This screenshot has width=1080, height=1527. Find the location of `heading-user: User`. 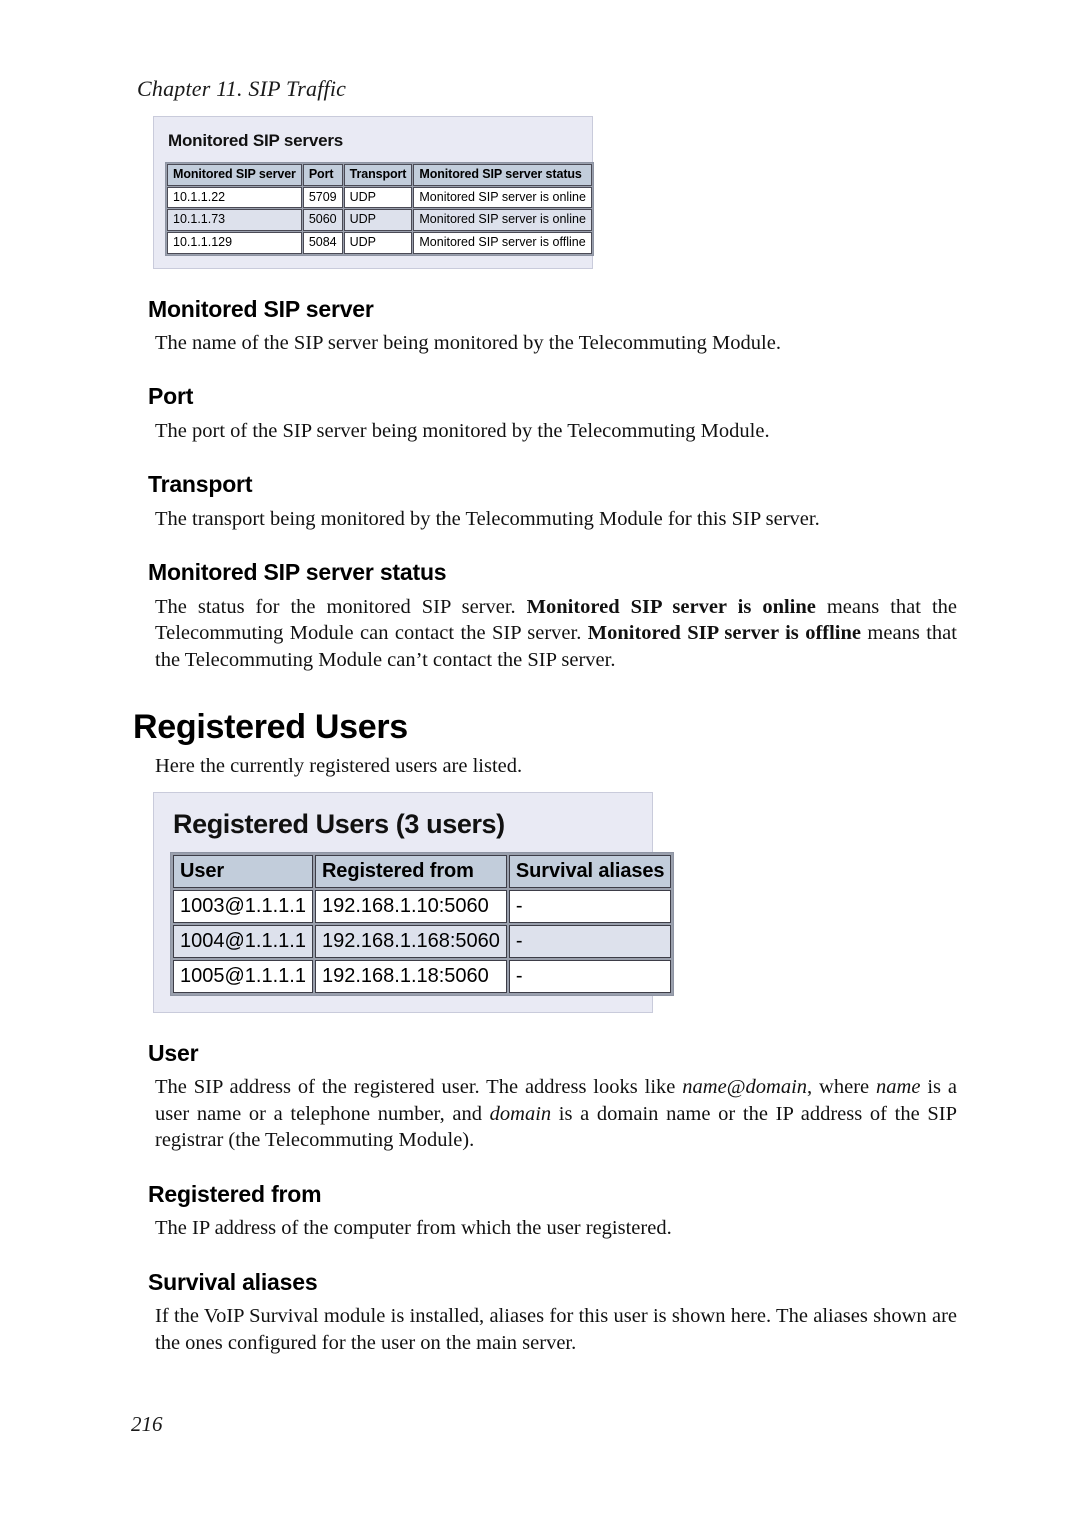

heading-user: User is located at coordinates (173, 1052).